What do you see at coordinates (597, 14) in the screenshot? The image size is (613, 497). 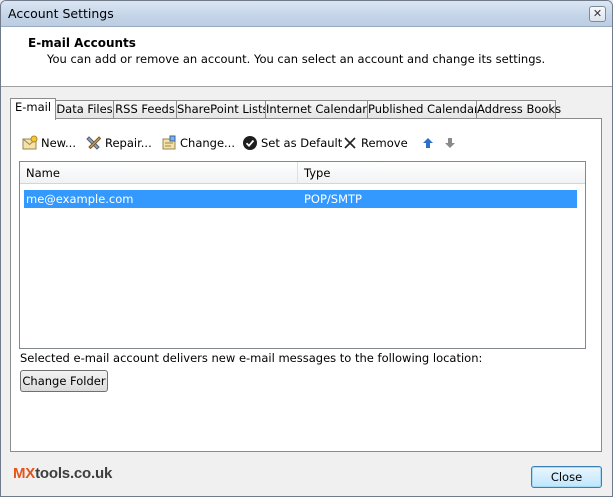 I see `window-close-icon: ✕` at bounding box center [597, 14].